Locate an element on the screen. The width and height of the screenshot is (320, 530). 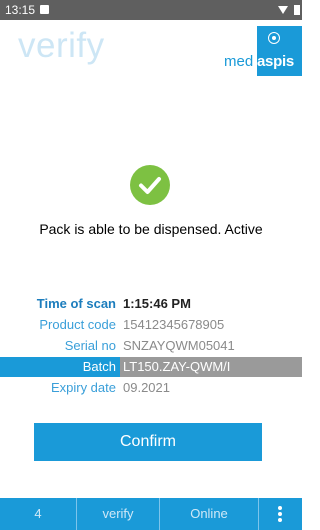
bottom-bar: 4 verify Online is located at coordinates (151, 514).